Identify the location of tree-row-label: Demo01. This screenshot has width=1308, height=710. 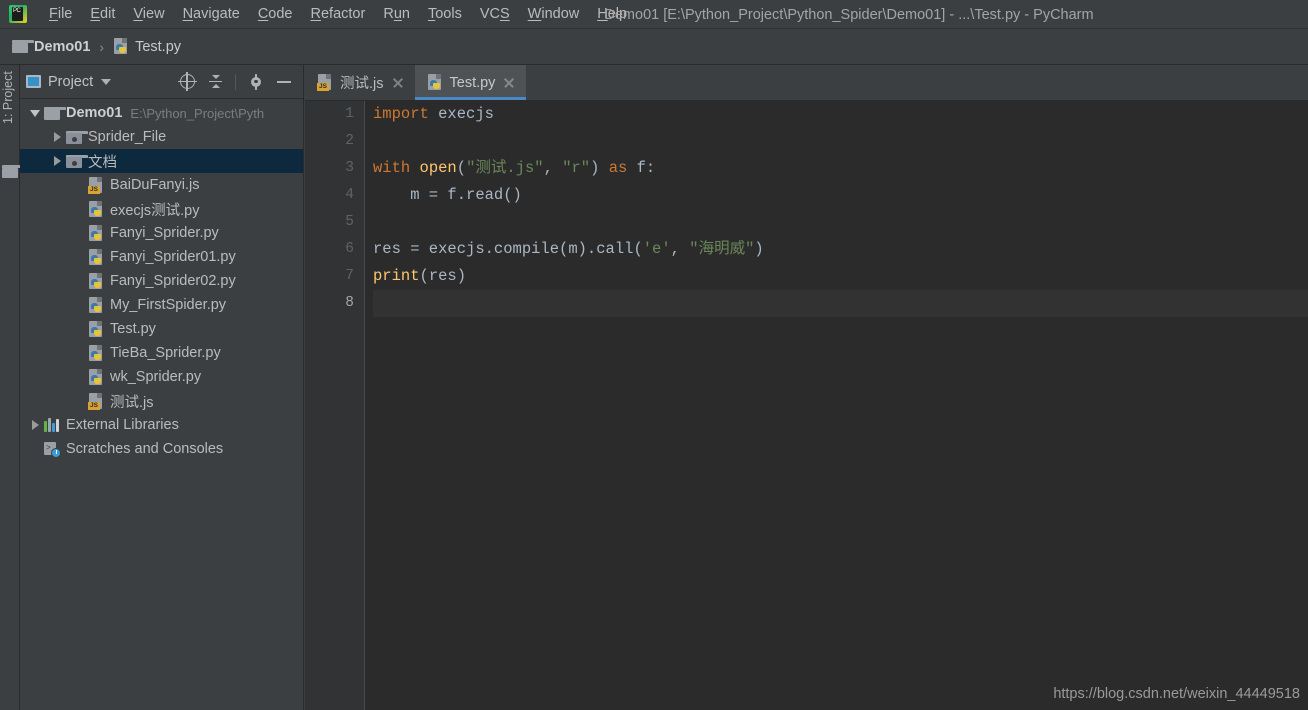
(94, 113).